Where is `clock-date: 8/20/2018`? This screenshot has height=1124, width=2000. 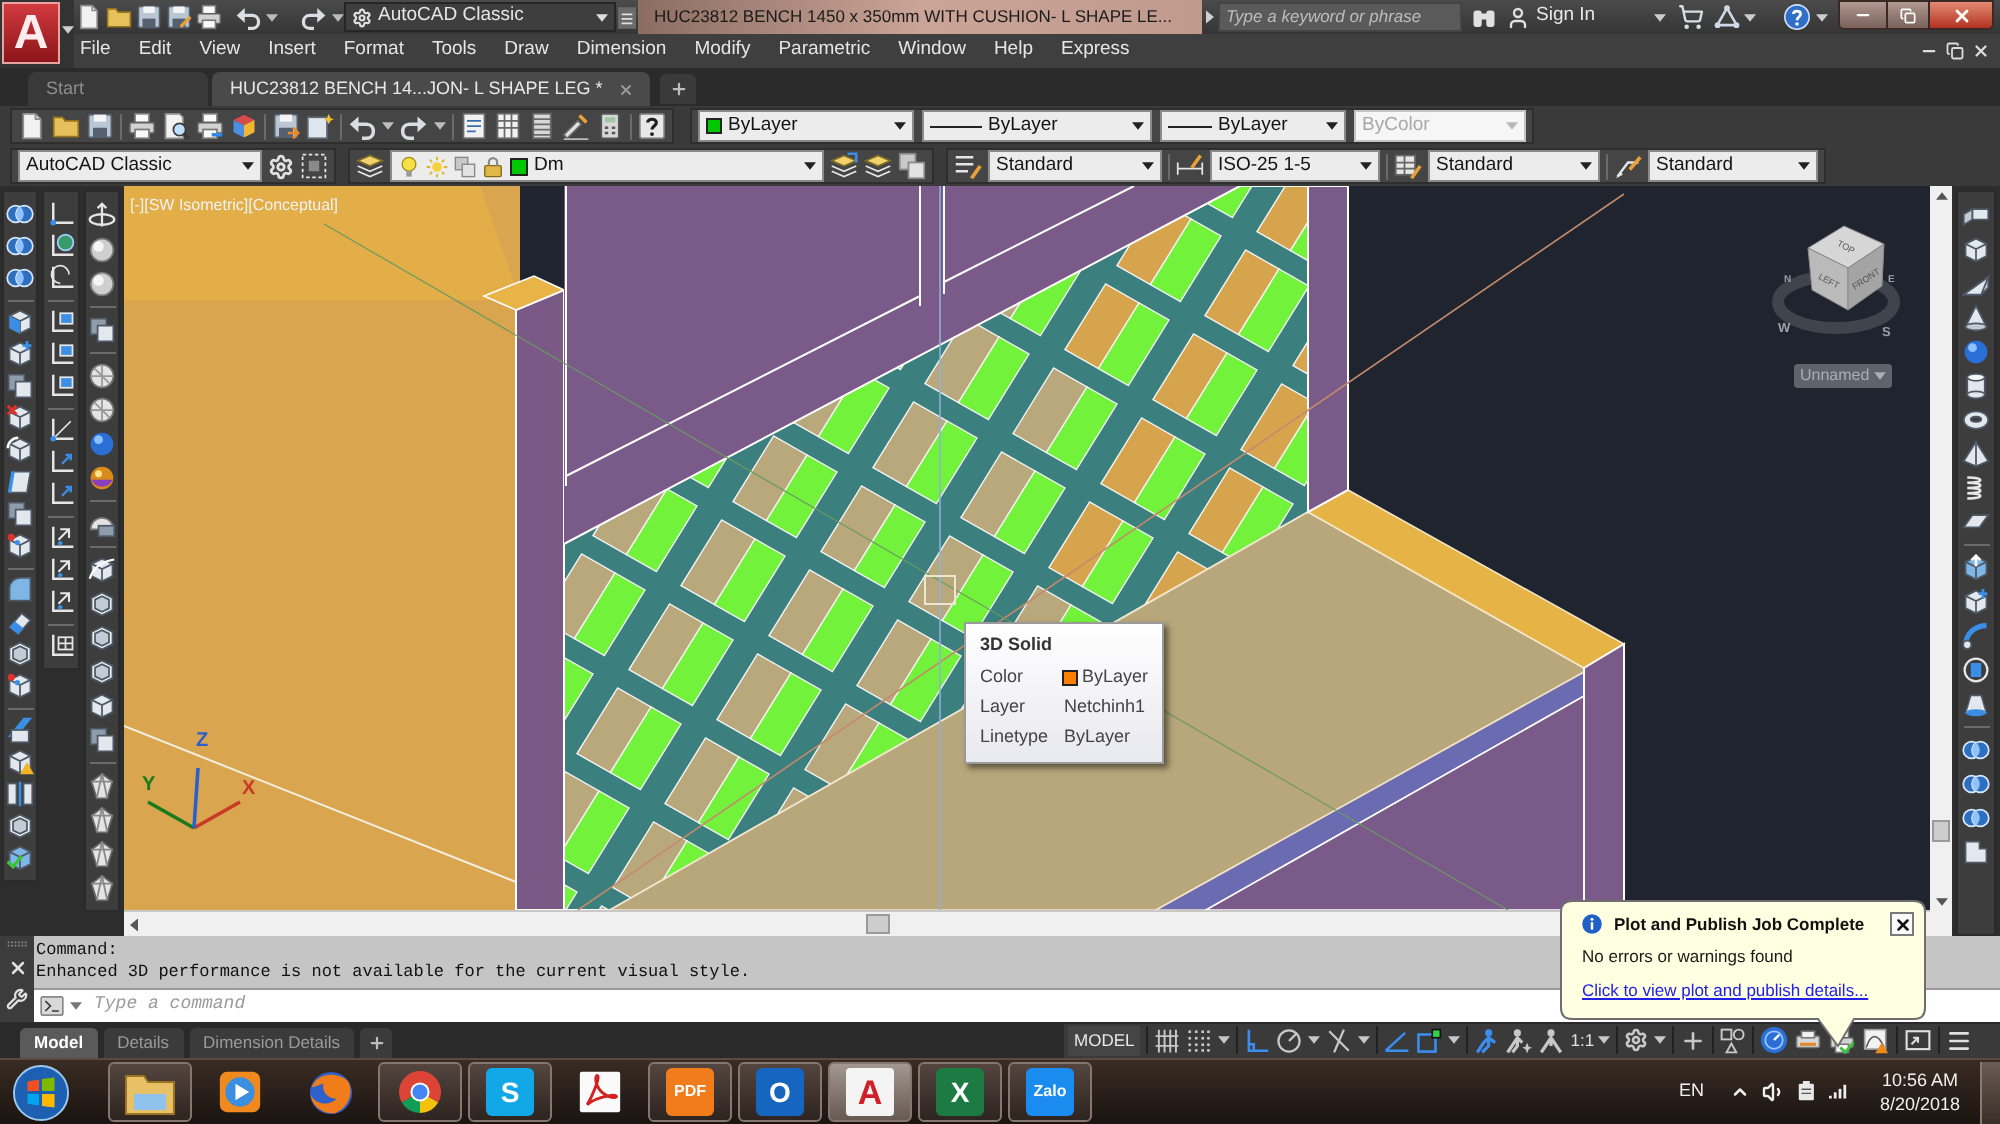 clock-date: 8/20/2018 is located at coordinates (1920, 1104).